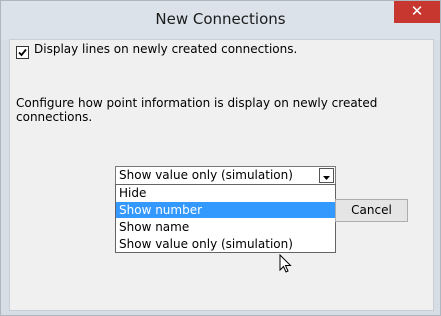  I want to click on dropdown-option-show-number: Show number, so click(225, 210).